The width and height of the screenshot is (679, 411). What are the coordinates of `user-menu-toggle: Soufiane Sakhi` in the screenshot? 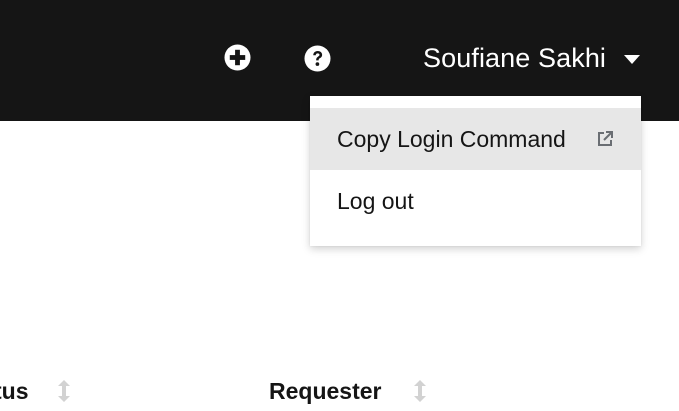 It's located at (526, 58).